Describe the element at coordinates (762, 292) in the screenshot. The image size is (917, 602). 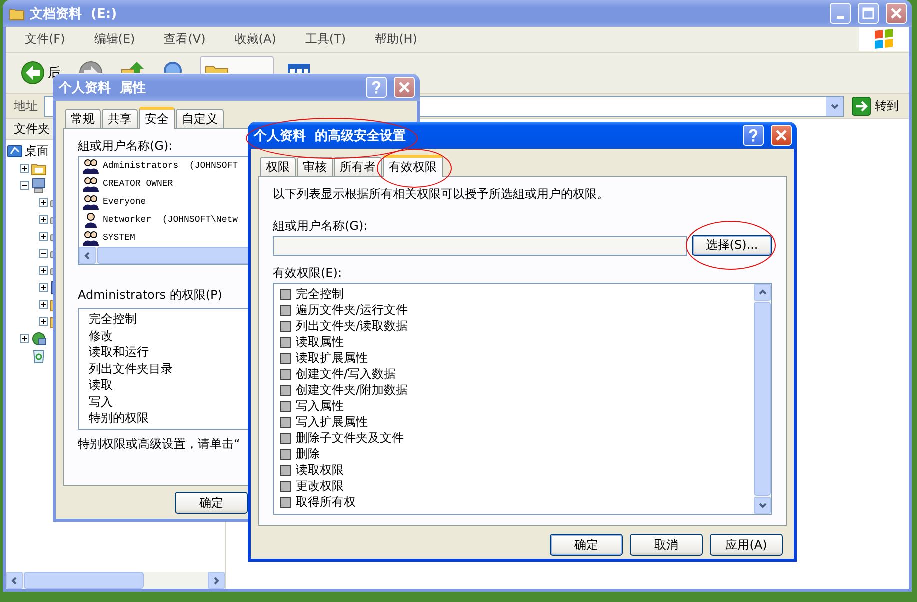
I see `scroll-up-button` at that location.